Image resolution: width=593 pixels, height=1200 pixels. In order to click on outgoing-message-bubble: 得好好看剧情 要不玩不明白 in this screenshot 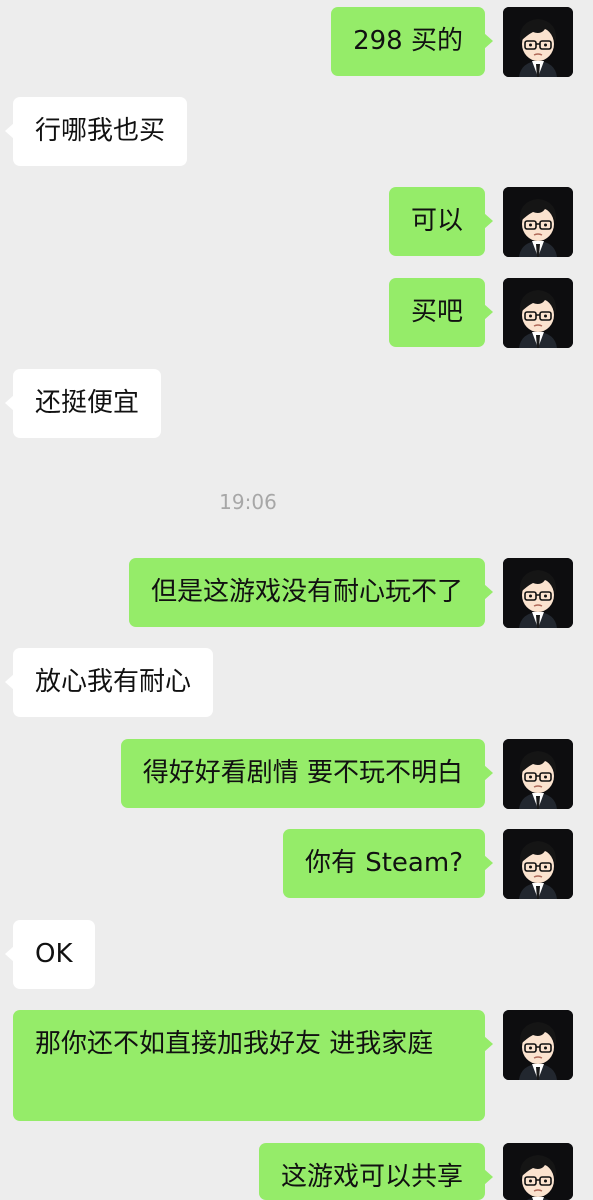, I will do `click(307, 773)`.